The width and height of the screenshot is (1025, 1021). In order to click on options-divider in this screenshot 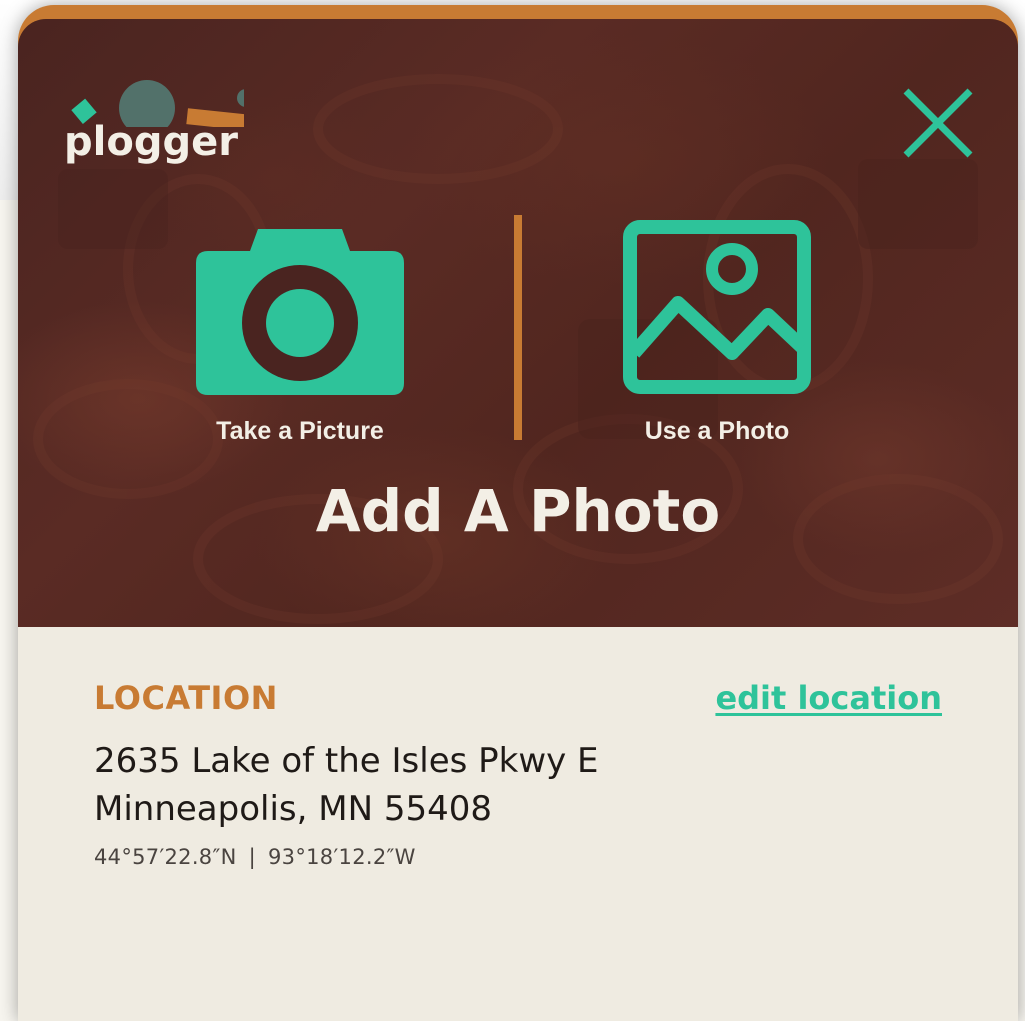, I will do `click(518, 327)`.